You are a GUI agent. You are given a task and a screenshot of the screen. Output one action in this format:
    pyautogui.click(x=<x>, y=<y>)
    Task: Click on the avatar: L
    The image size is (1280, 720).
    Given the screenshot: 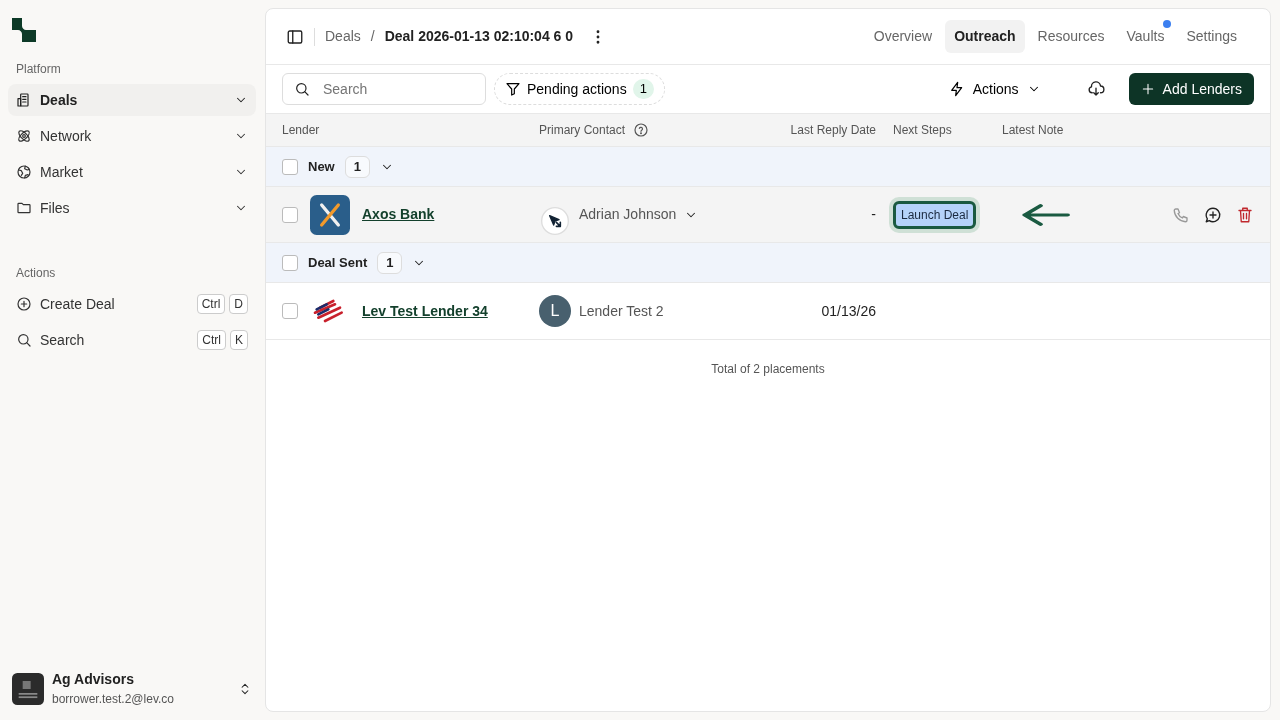 What is the action you would take?
    pyautogui.click(x=555, y=311)
    